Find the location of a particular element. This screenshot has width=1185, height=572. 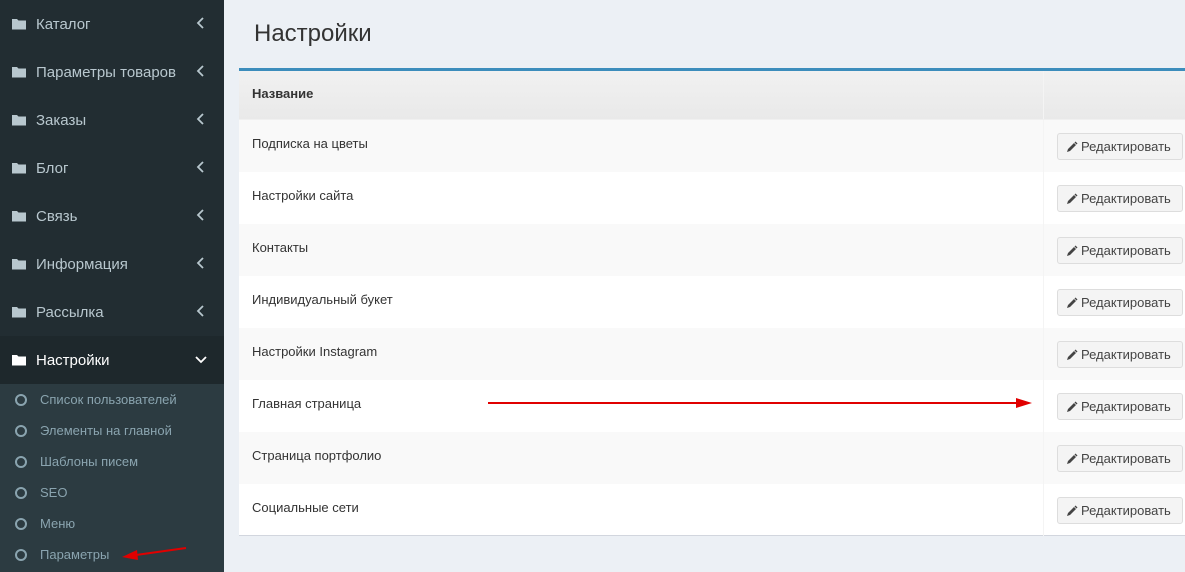

sidebar-item-information: Информация is located at coordinates (112, 264).